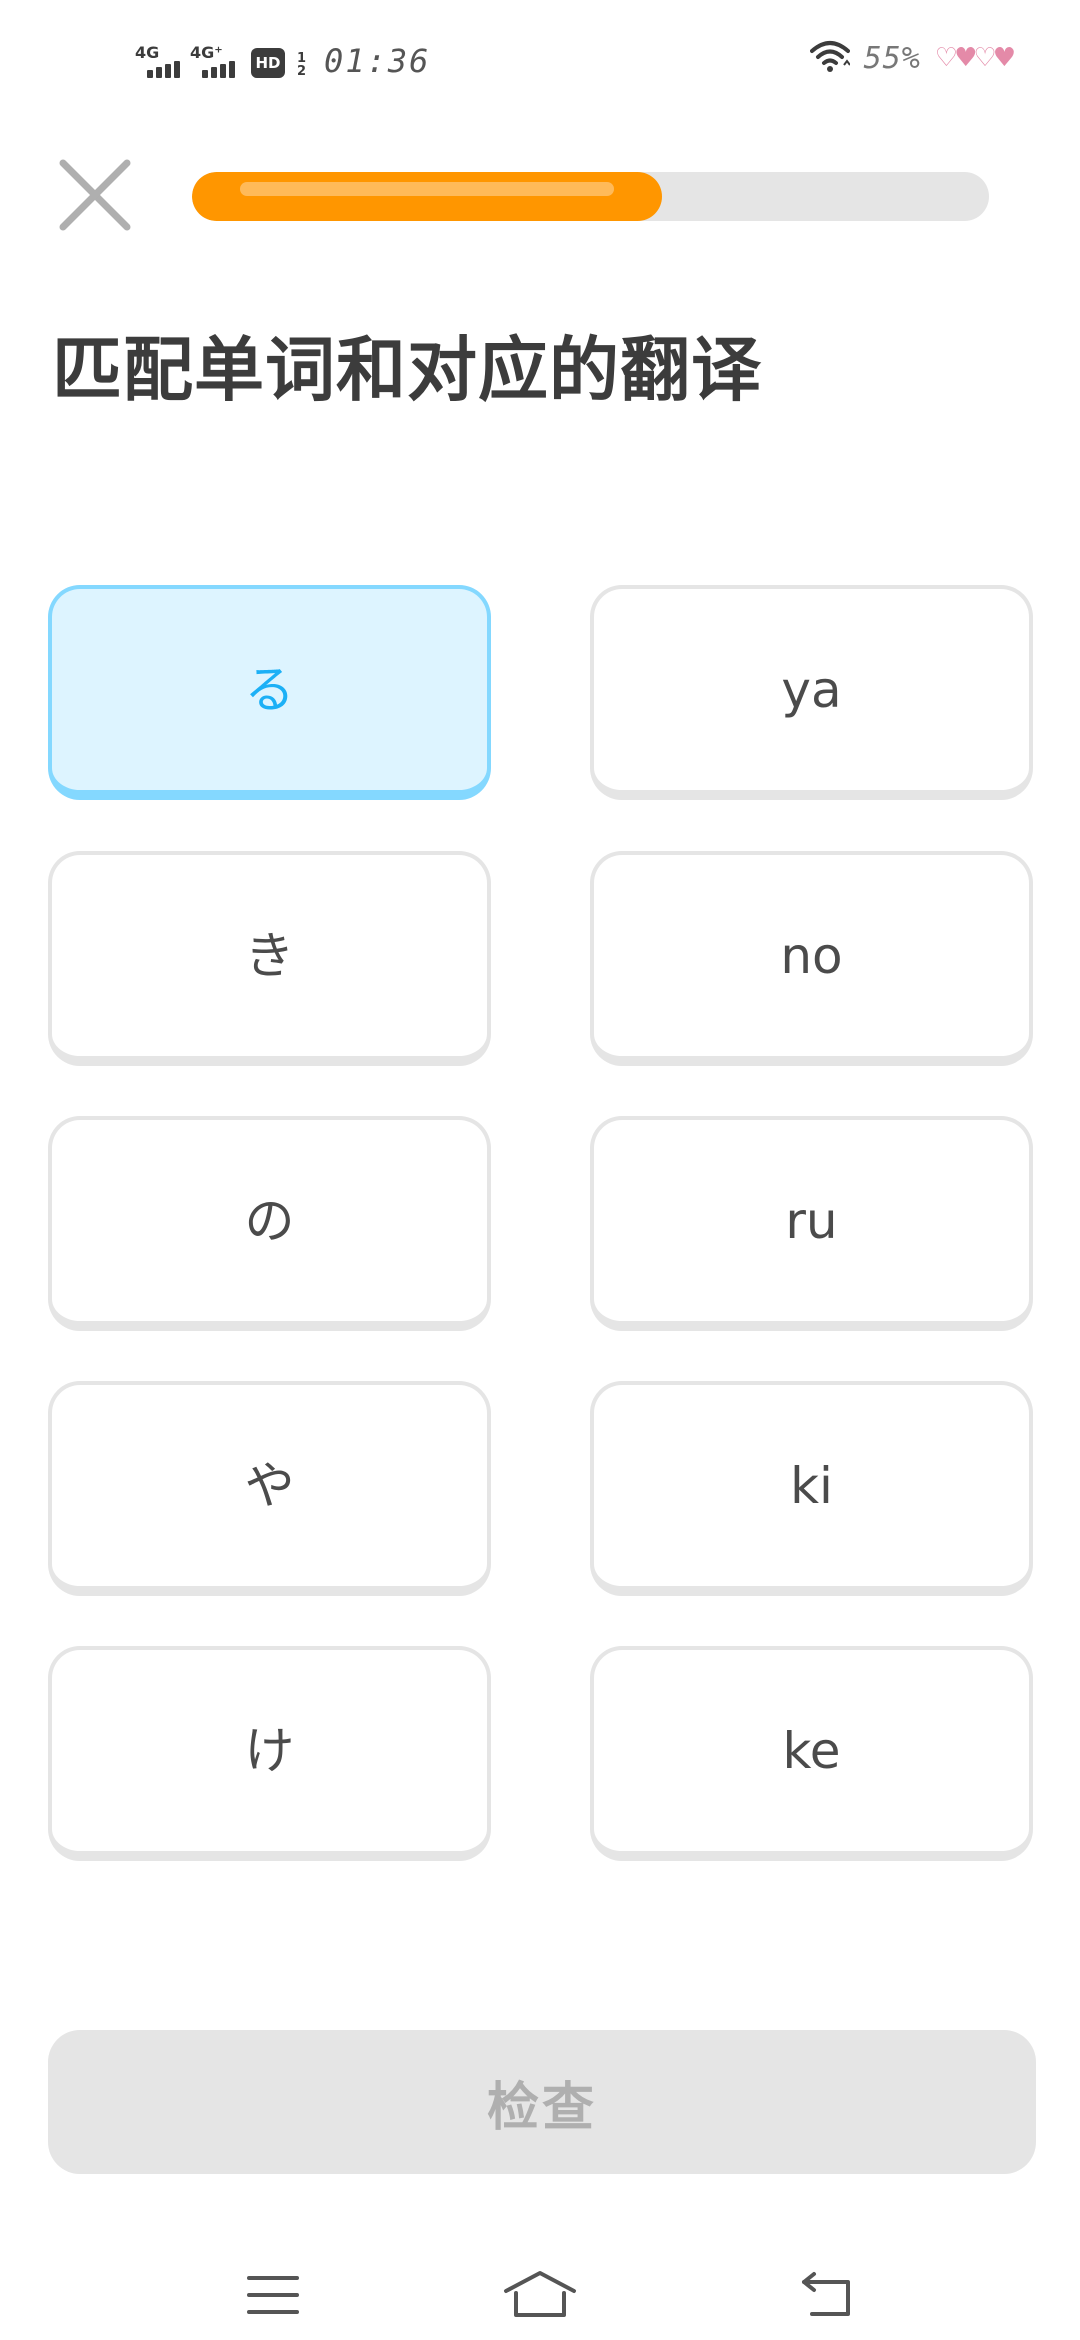 Image resolution: width=1080 pixels, height=2340 pixels. I want to click on progress-highlight, so click(427, 189).